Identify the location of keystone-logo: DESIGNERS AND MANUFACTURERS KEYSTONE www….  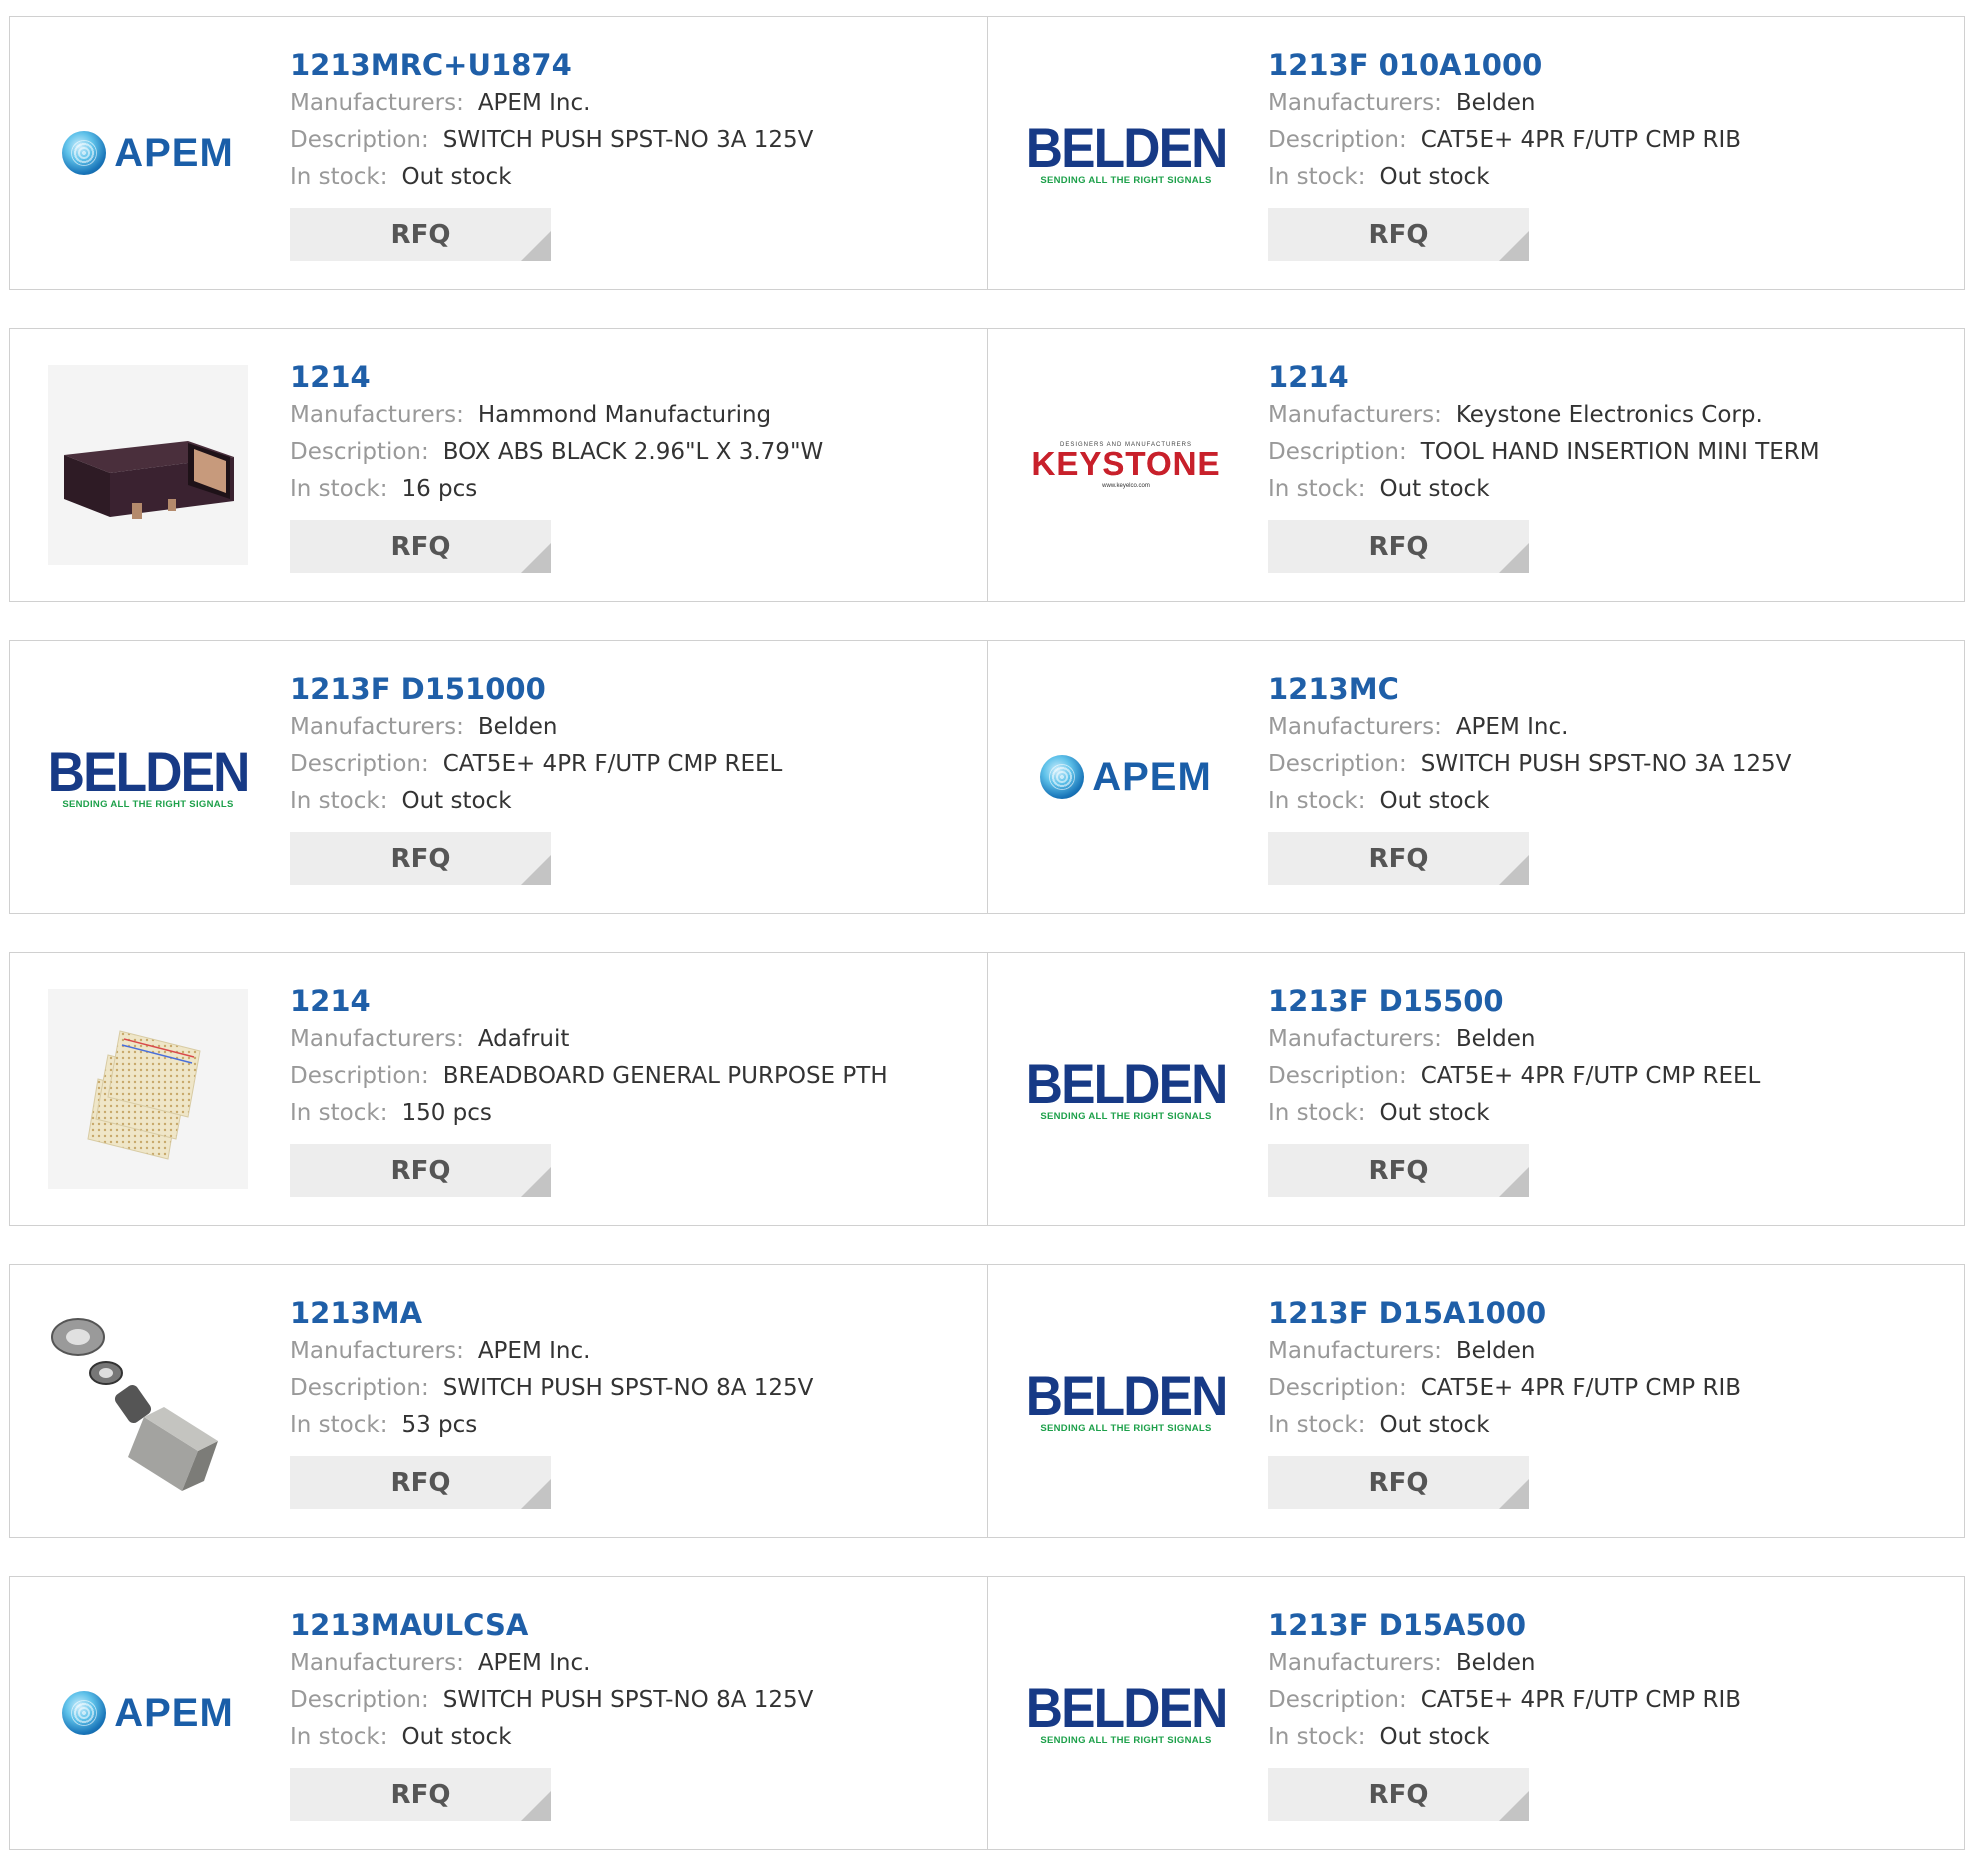
(1126, 465).